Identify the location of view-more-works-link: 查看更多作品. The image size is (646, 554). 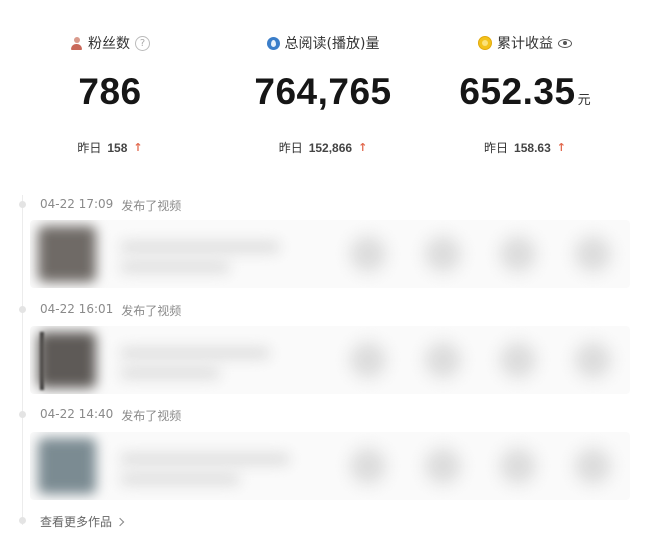
(82, 521).